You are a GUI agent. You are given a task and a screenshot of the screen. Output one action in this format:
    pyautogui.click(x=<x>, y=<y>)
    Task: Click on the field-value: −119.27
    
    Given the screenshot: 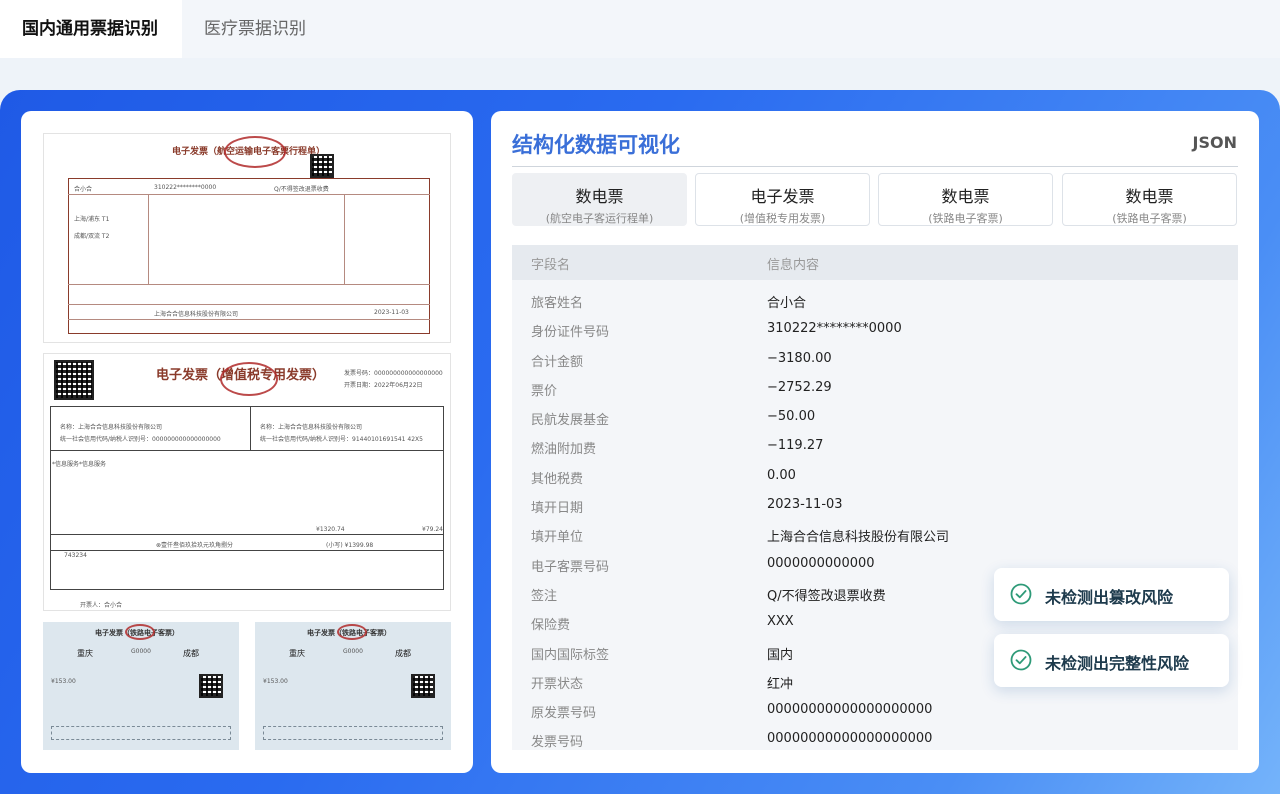 What is the action you would take?
    pyautogui.click(x=795, y=446)
    